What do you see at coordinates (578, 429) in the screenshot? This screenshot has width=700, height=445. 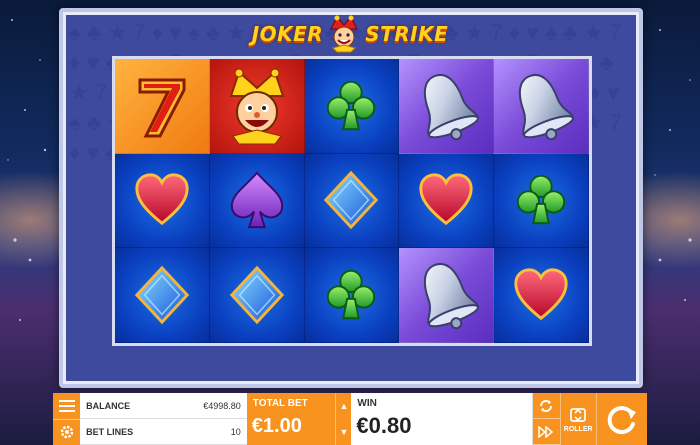 I see `roller-label: ROLLER` at bounding box center [578, 429].